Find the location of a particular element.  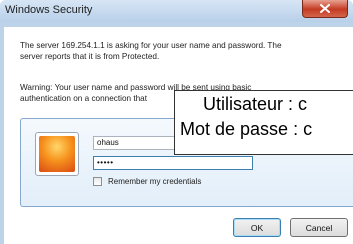

annotation-overlay: Utilisateur : c Mot de passe : c is located at coordinates (263, 122).